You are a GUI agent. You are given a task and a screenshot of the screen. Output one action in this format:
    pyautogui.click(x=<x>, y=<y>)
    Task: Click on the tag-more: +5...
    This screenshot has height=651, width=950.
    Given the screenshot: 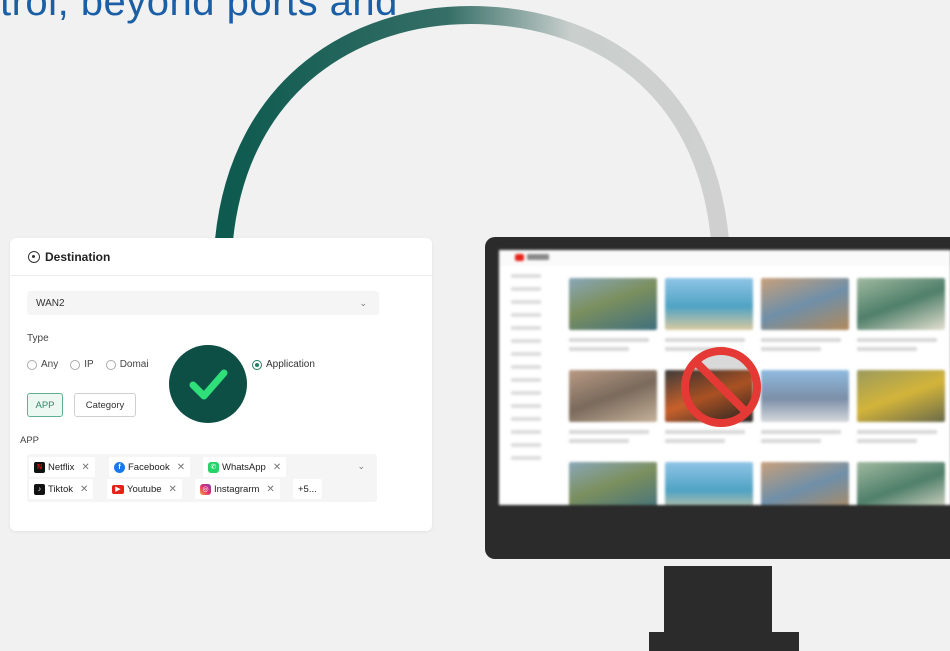 What is the action you would take?
    pyautogui.click(x=307, y=489)
    